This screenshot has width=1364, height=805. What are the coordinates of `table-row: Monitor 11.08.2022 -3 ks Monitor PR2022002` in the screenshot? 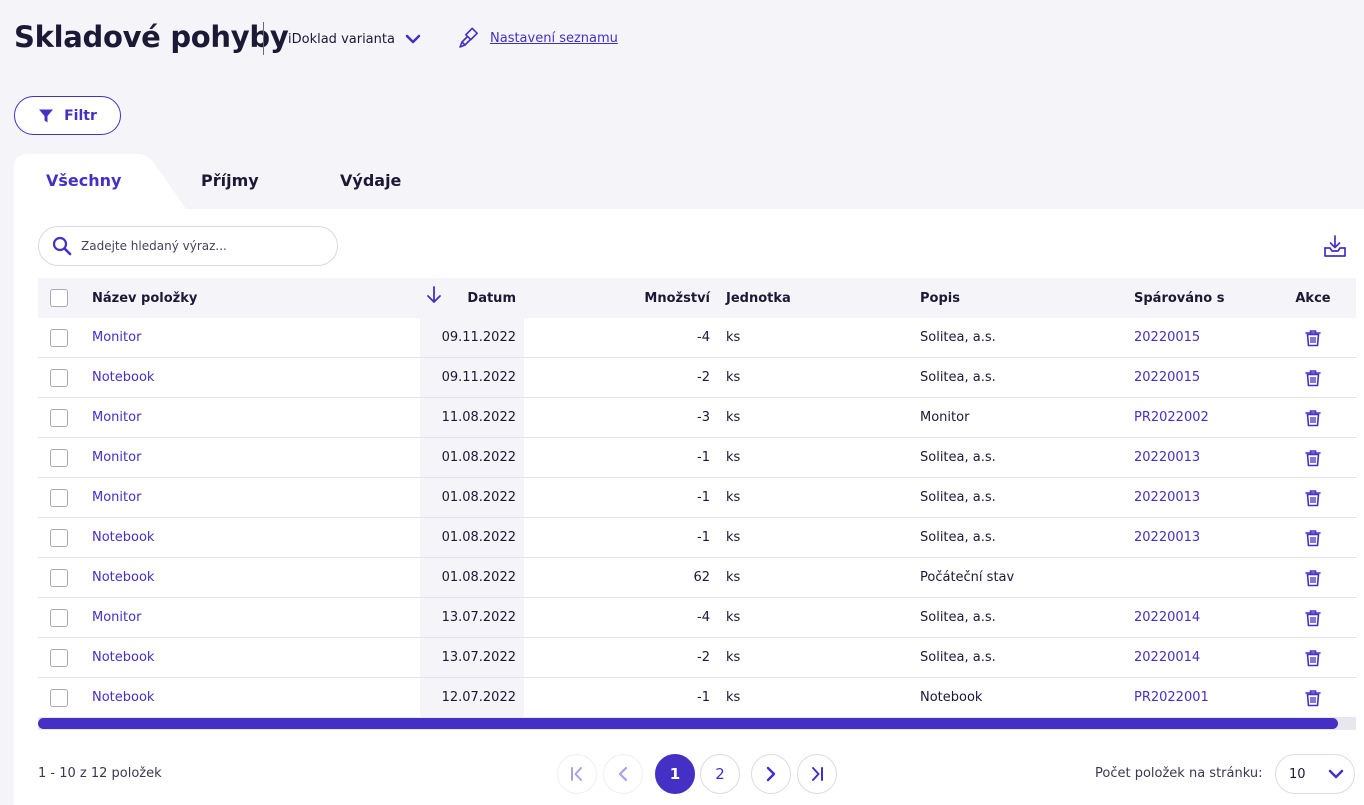 It's located at (697, 418).